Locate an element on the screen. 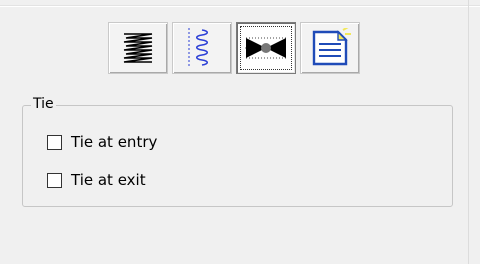 The image size is (480, 264). notes-mode-button is located at coordinates (330, 48).